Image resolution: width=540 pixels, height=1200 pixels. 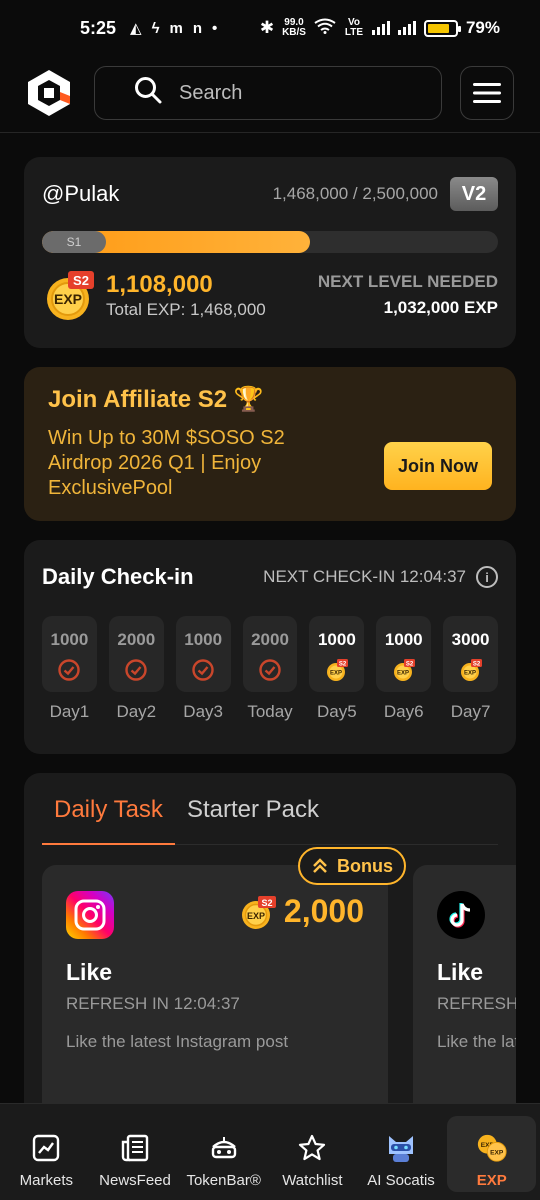 I want to click on star-icon, so click(x=312, y=1148).